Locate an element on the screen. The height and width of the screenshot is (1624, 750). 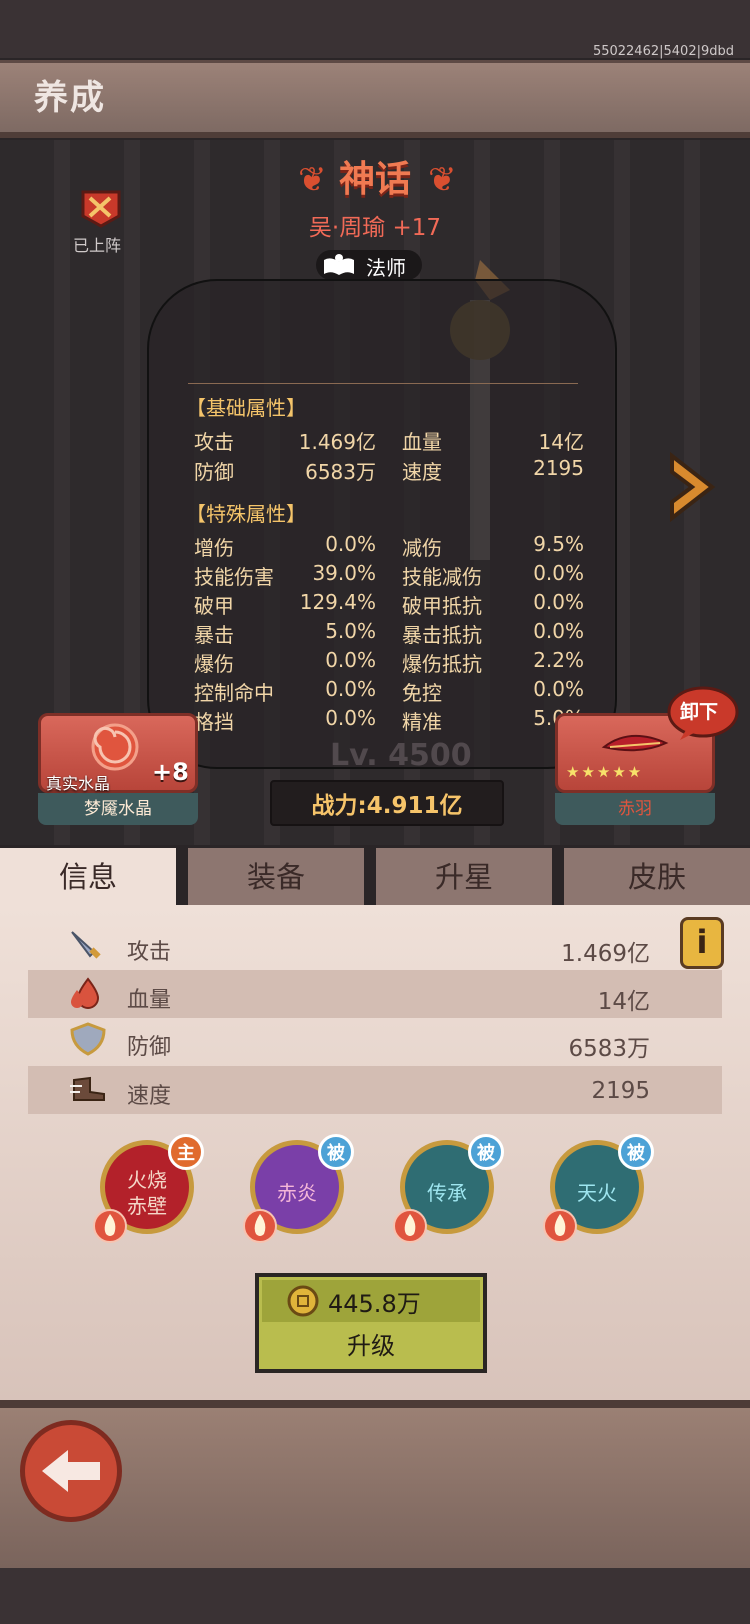
stat-value: 5.0% is located at coordinates (350, 631).